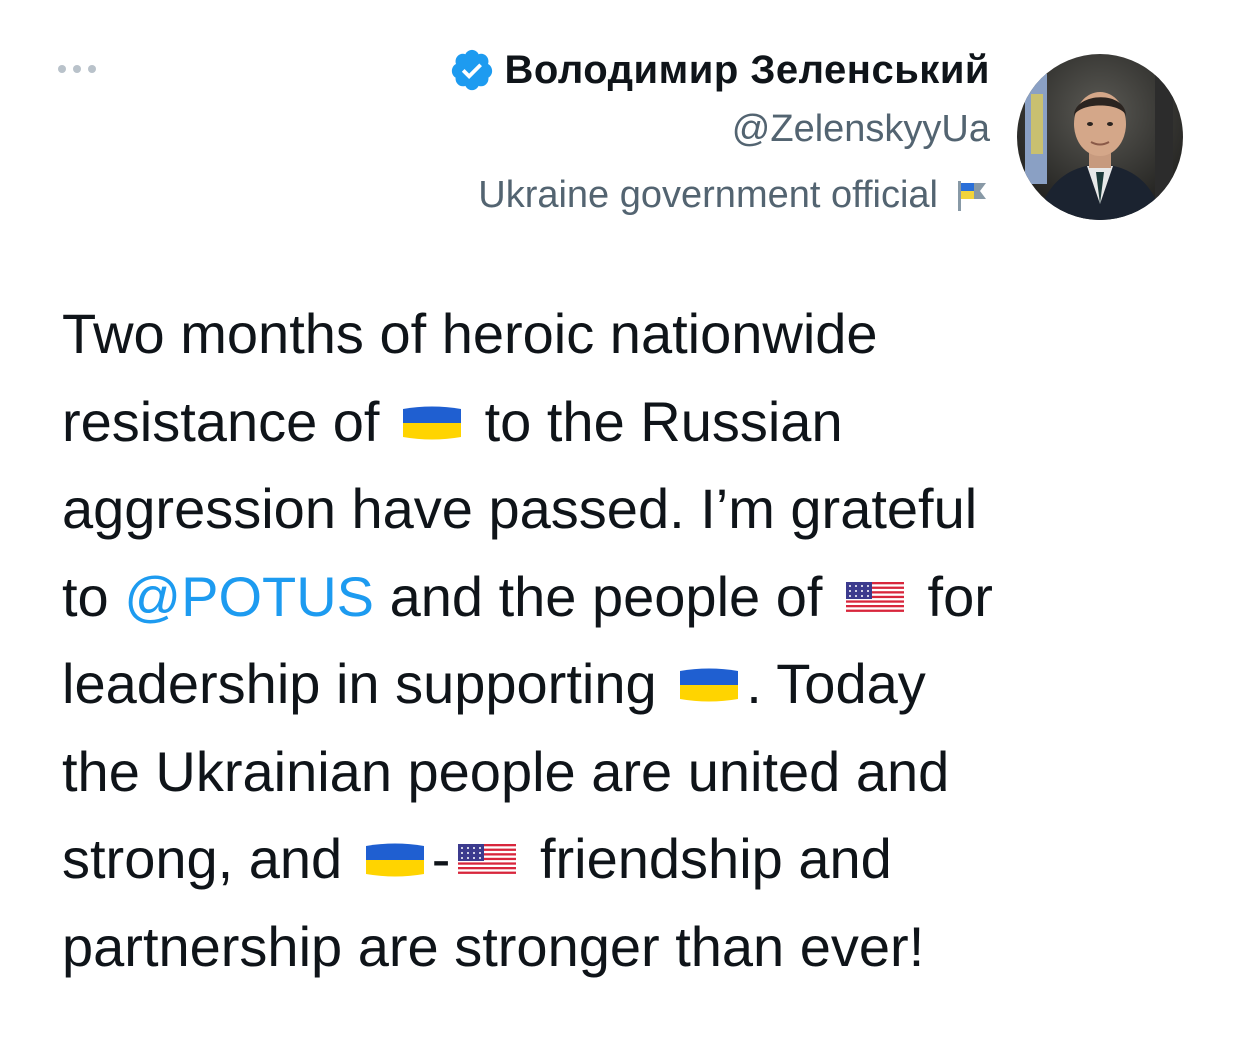 This screenshot has width=1242, height=1059. I want to click on tweet-text-segment: . Today, so click(836, 683).